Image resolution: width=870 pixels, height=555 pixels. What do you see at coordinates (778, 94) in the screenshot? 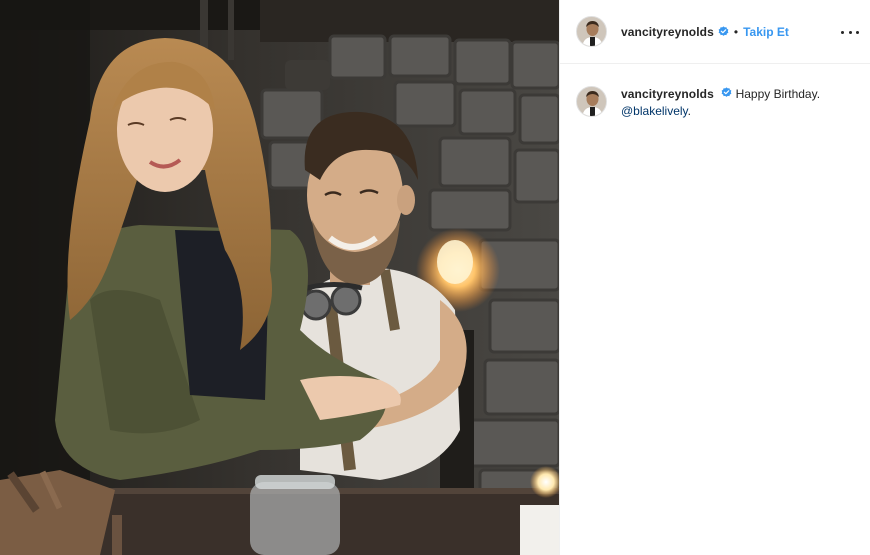
I see `caption-text: Happy Birthday.` at bounding box center [778, 94].